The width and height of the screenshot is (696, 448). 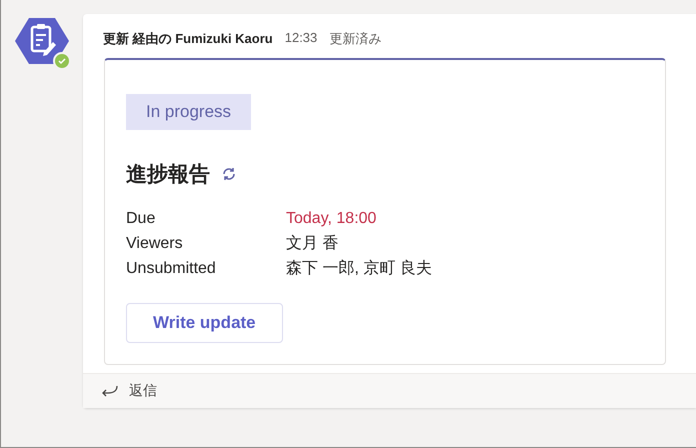 I want to click on refresh-icon, so click(x=229, y=174).